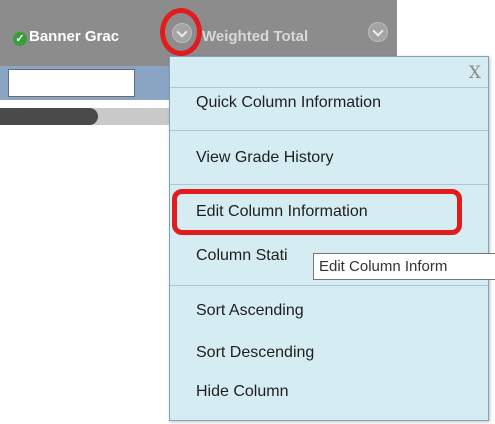  Describe the element at coordinates (404, 266) in the screenshot. I see `tooltip: Edit Column Inform` at that location.